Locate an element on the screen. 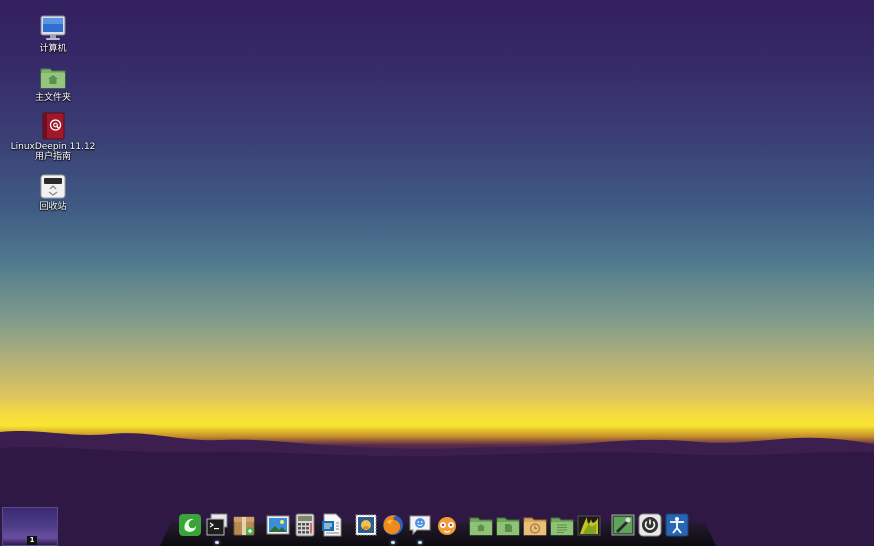 The height and width of the screenshot is (546, 874). power-icon is located at coordinates (650, 525).